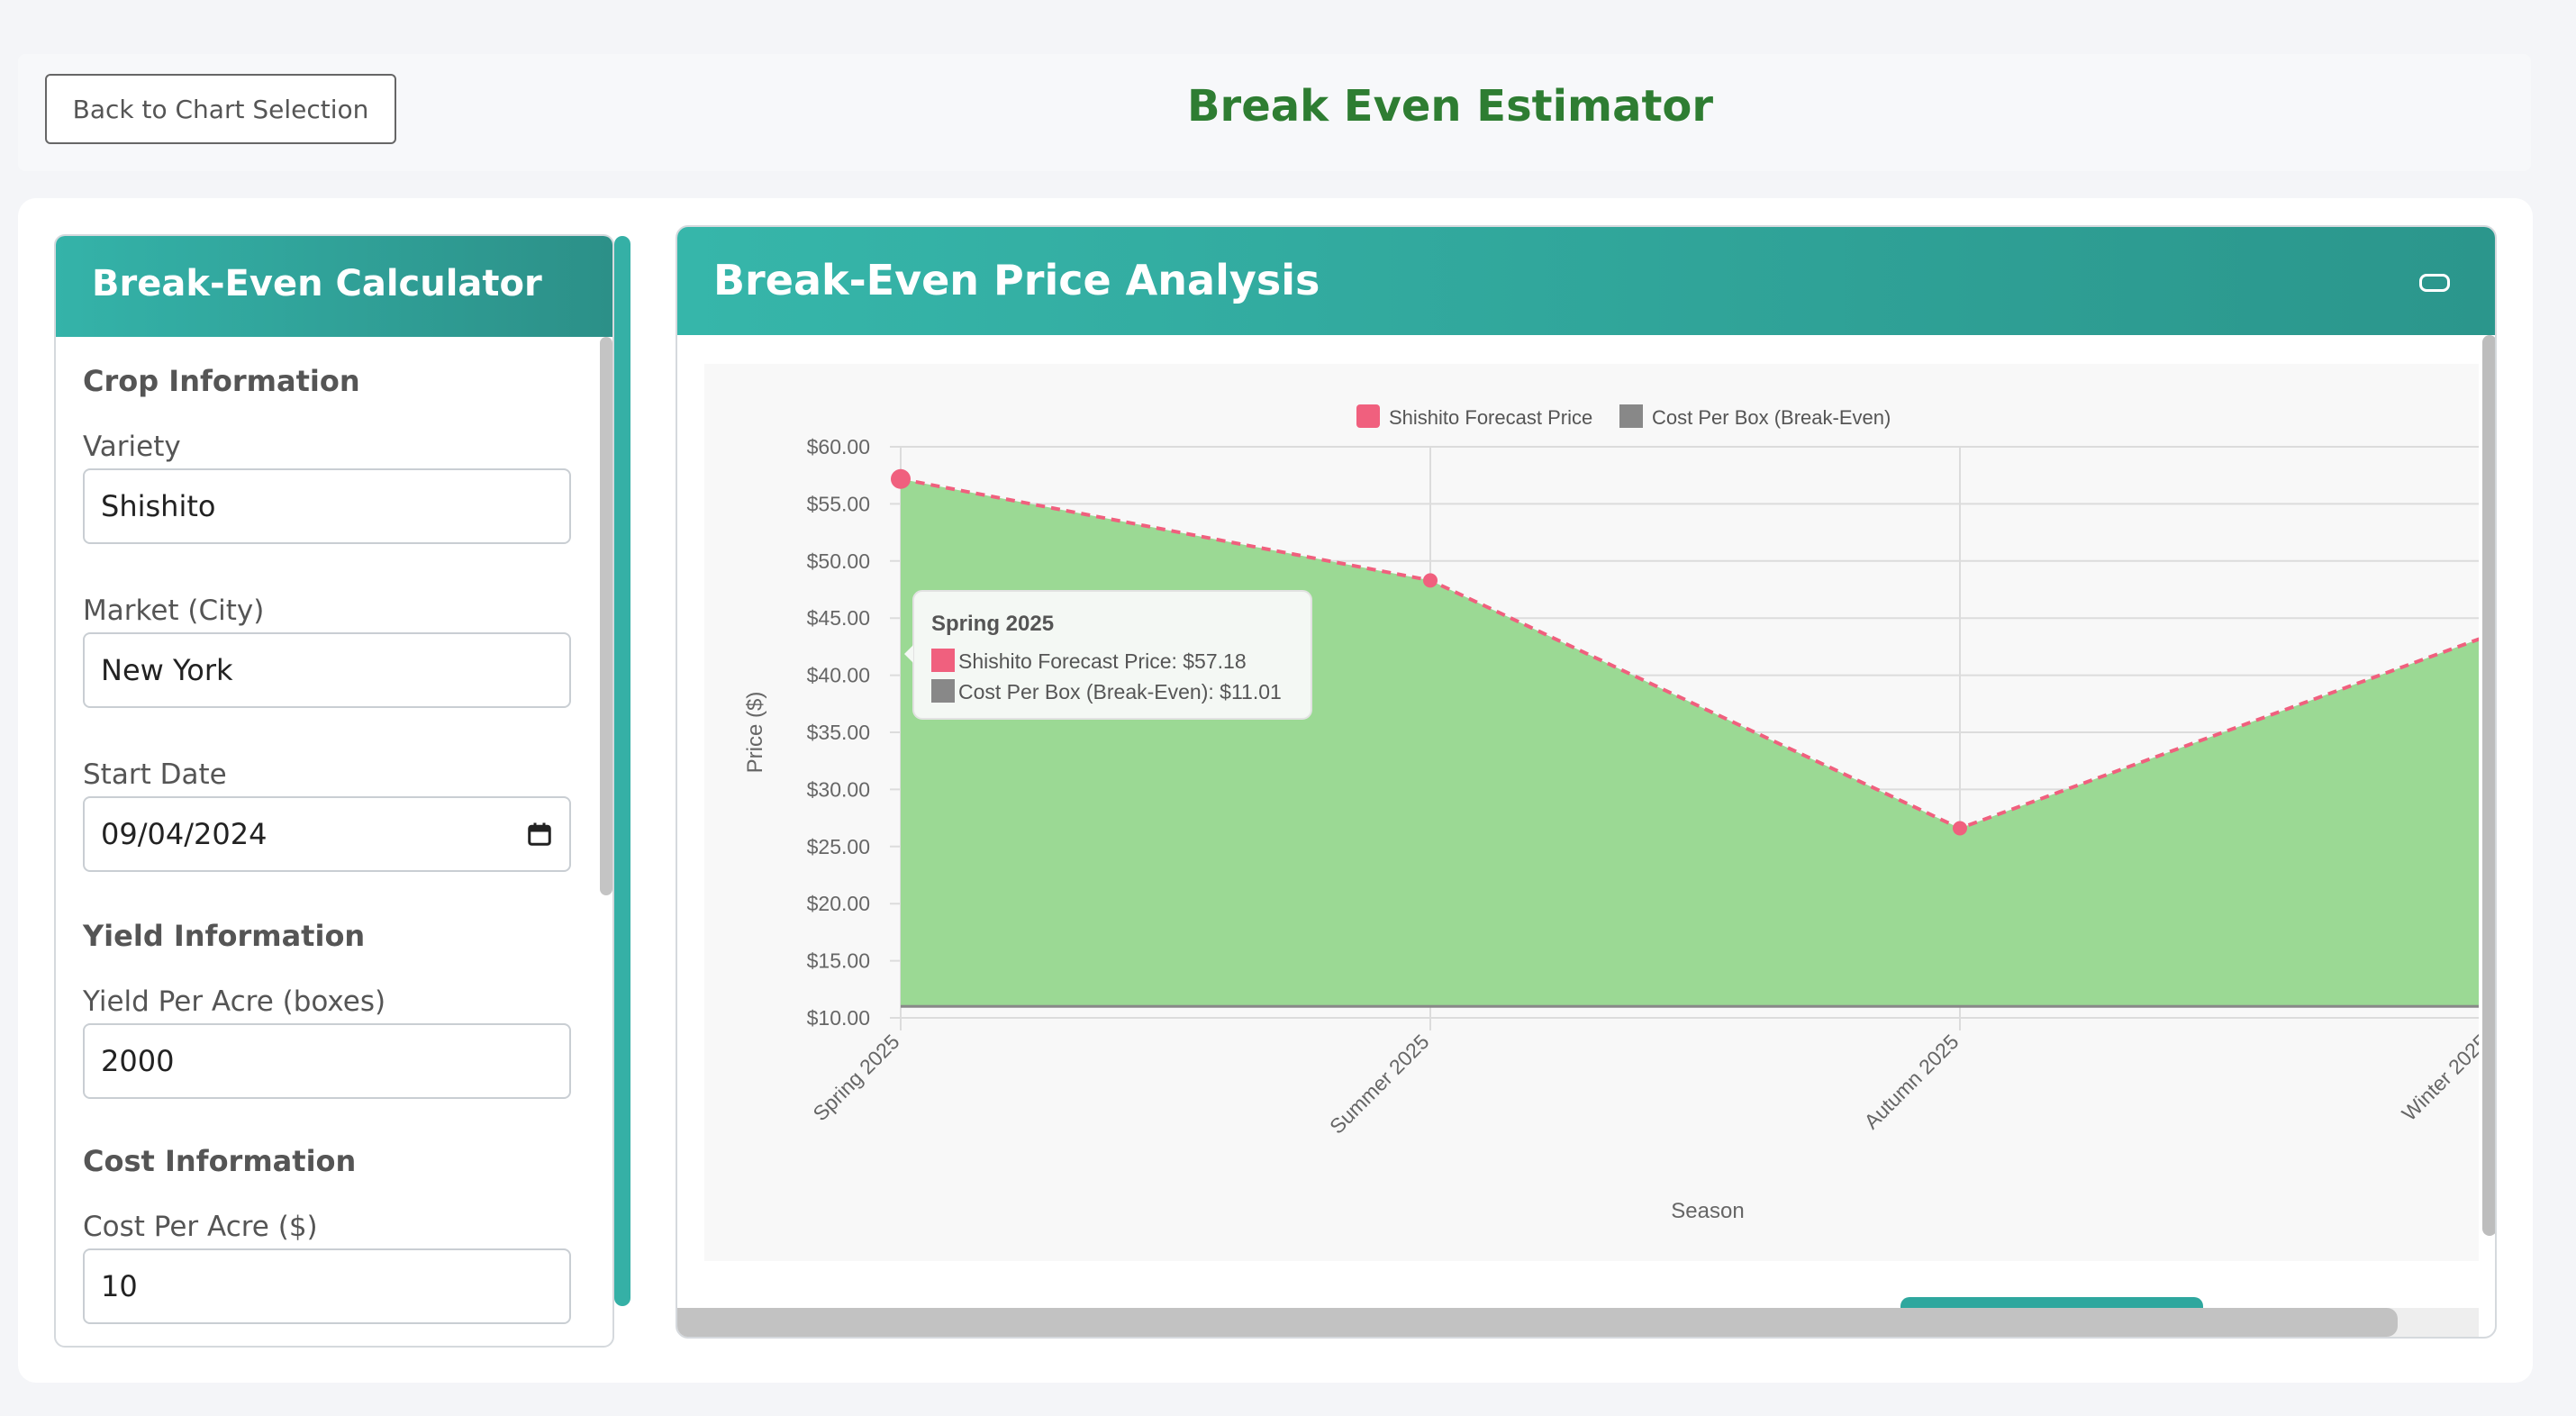  Describe the element at coordinates (158, 506) in the screenshot. I see `variety-value: Shishito` at that location.